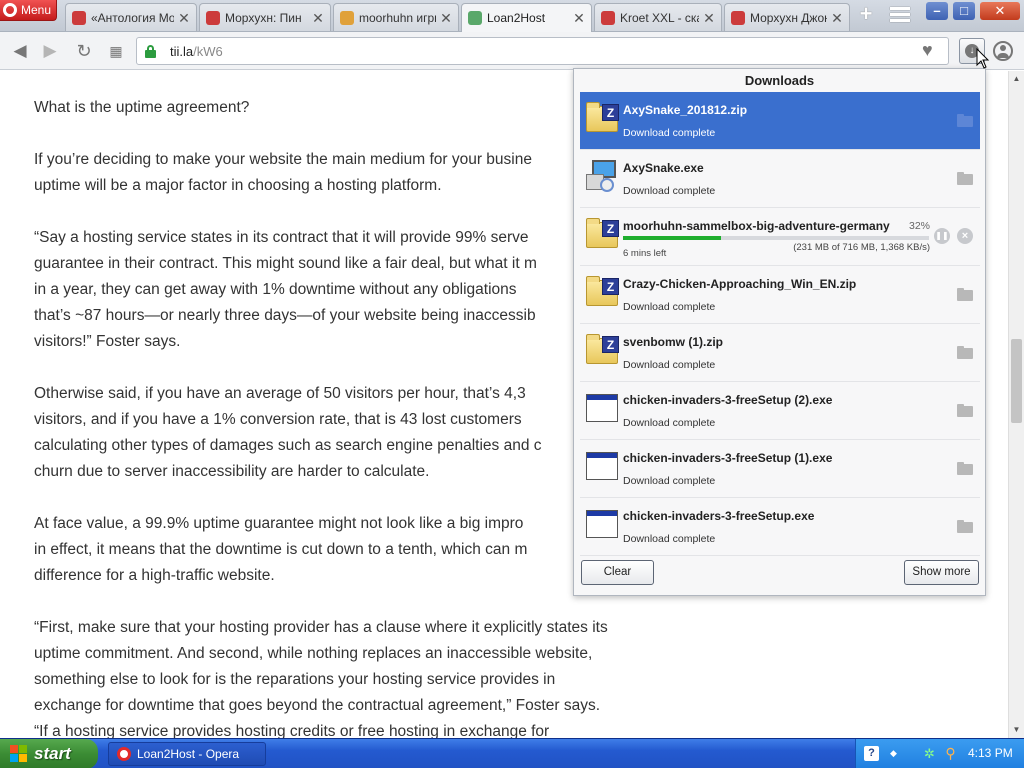  I want to click on windows-flag-icon, so click(19, 754).